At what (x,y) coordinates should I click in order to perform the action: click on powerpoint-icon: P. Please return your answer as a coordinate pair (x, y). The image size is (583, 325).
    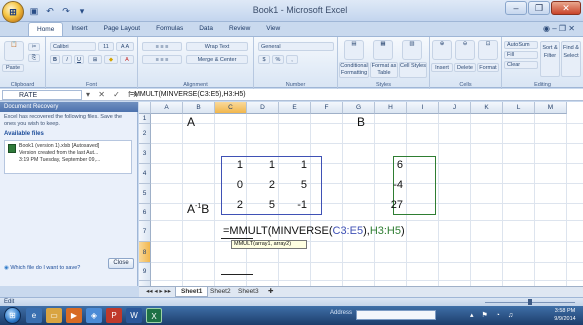
    Looking at the image, I should click on (114, 315).